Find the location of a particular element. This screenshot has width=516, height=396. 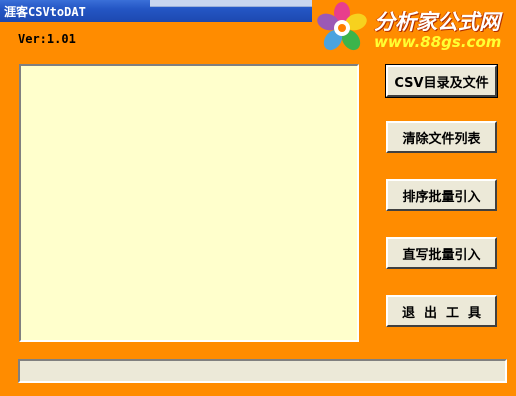

csv-directory-button: CSV目录及文件 is located at coordinates (441, 81).